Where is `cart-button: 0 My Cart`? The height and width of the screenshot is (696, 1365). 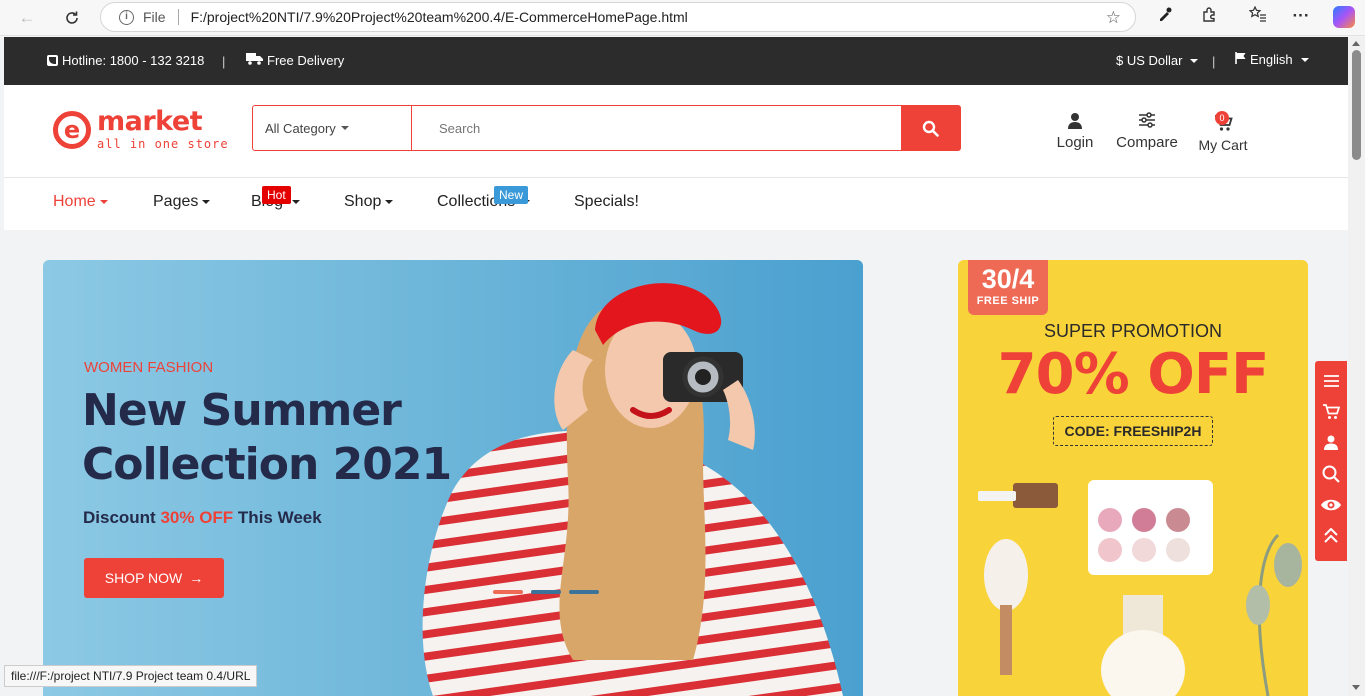 cart-button: 0 My Cart is located at coordinates (1223, 132).